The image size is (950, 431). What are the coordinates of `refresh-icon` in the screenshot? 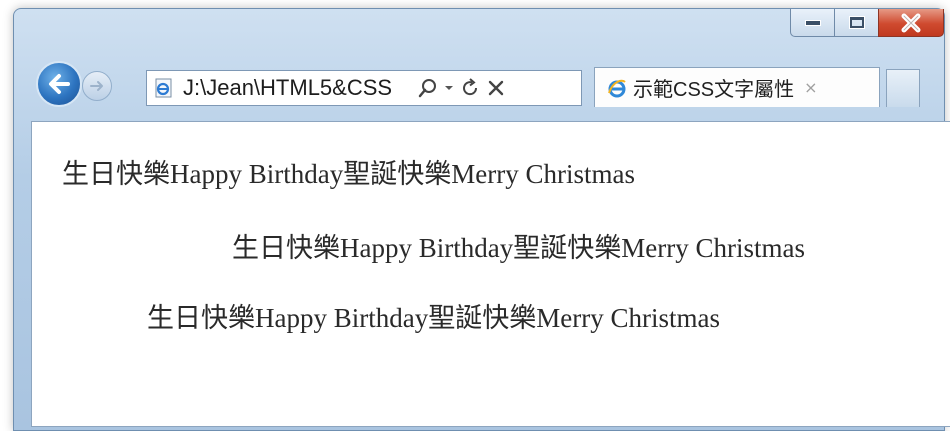 It's located at (470, 88).